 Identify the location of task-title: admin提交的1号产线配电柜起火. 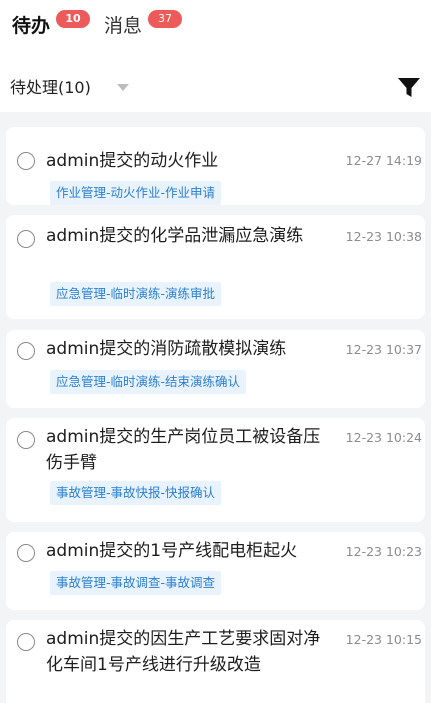
(172, 551).